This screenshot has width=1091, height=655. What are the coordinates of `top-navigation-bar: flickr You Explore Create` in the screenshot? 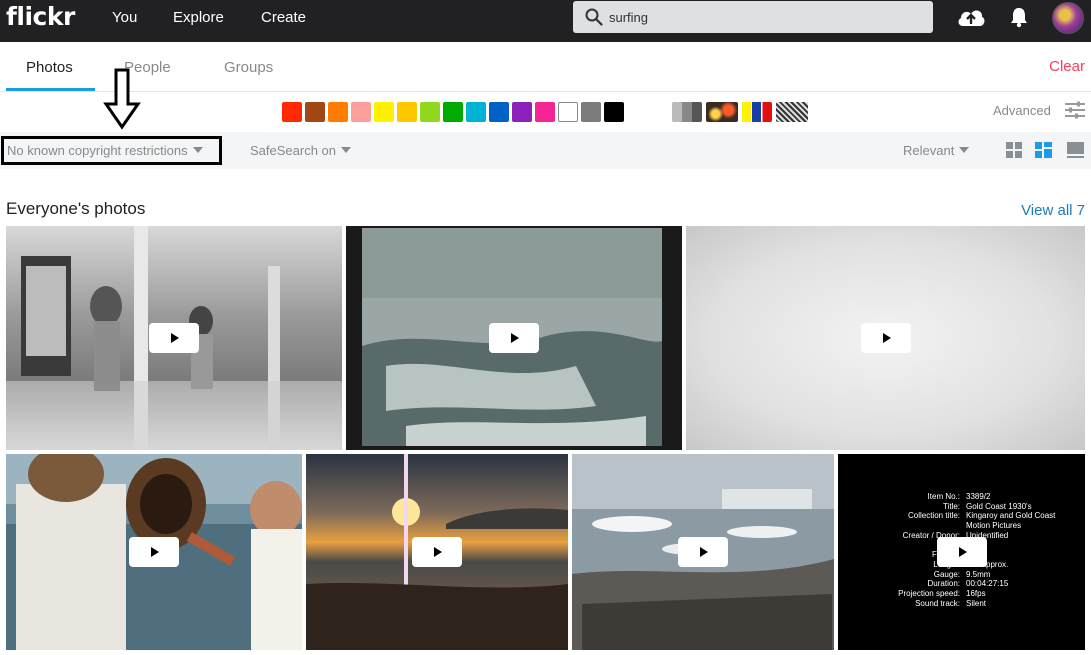 It's located at (545, 21).